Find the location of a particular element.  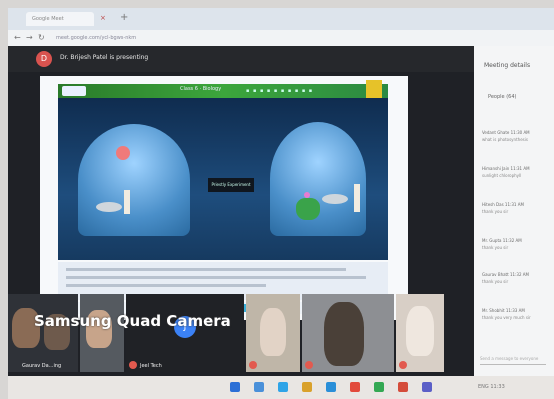

chat-input: Send a message to everyone is located at coordinates (513, 359).